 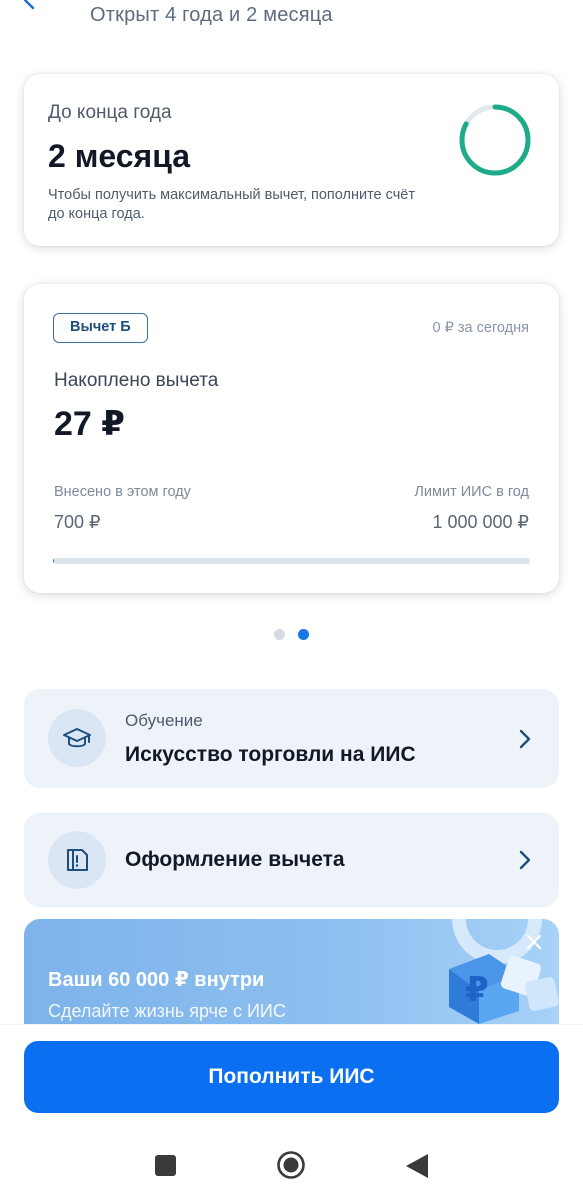 What do you see at coordinates (480, 328) in the screenshot?
I see `today-amount: 0 ₽ за сегодня` at bounding box center [480, 328].